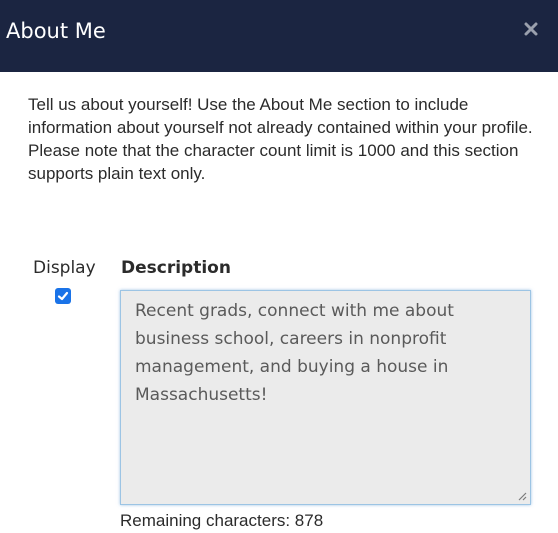 The image size is (558, 533). Describe the element at coordinates (64, 268) in the screenshot. I see `display-label: Display` at that location.